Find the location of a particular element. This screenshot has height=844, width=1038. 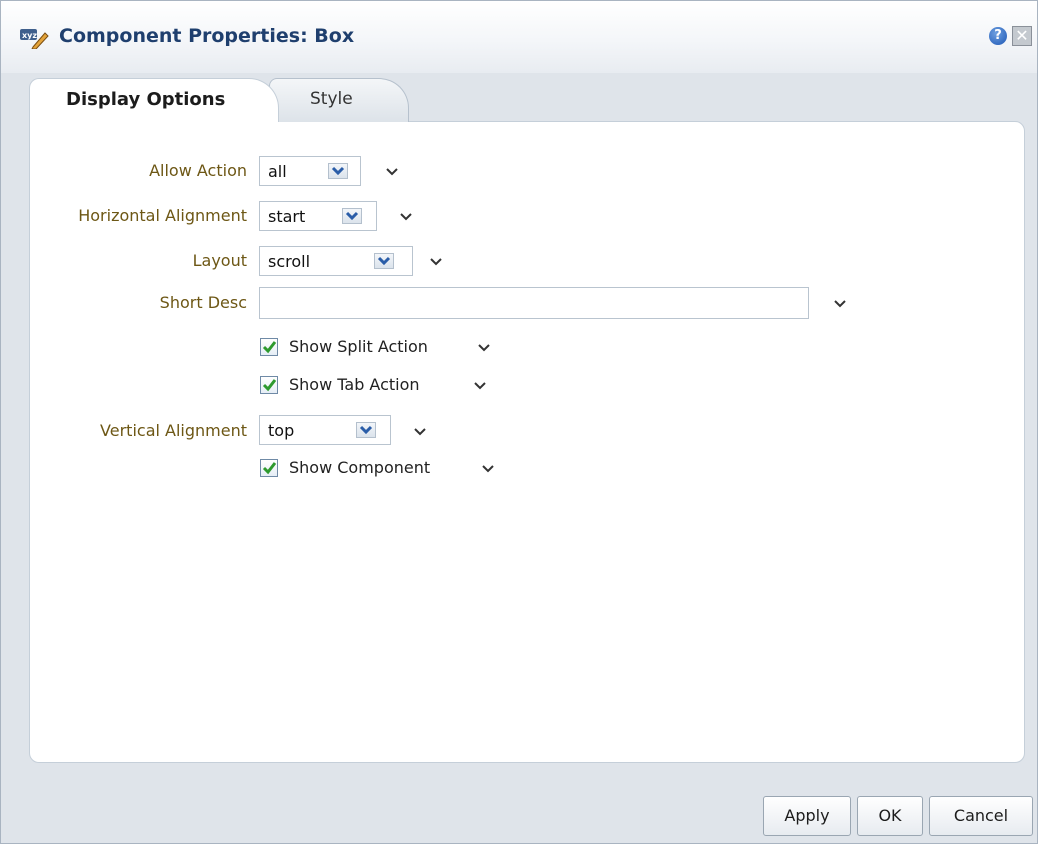

edit-properties-icon: xyz is located at coordinates (34, 39).